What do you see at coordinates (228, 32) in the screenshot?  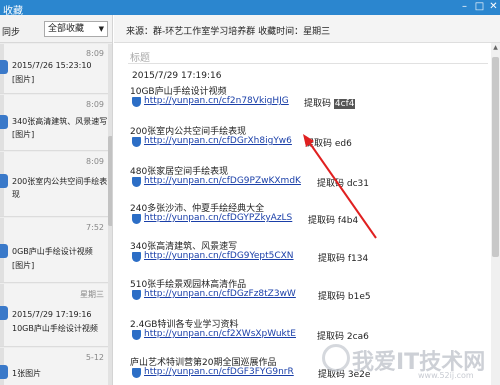 I see `source-info: 来源：群-环艺工作室学习培养群 收藏时间：星期三` at bounding box center [228, 32].